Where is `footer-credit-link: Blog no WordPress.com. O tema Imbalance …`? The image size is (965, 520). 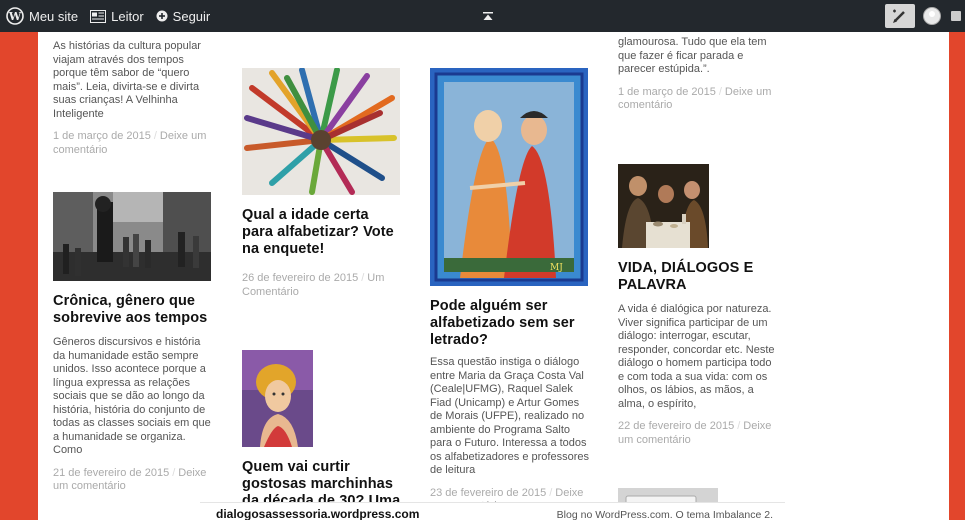
footer-credit-link: Blog no WordPress.com. O tema Imbalance … is located at coordinates (665, 514).